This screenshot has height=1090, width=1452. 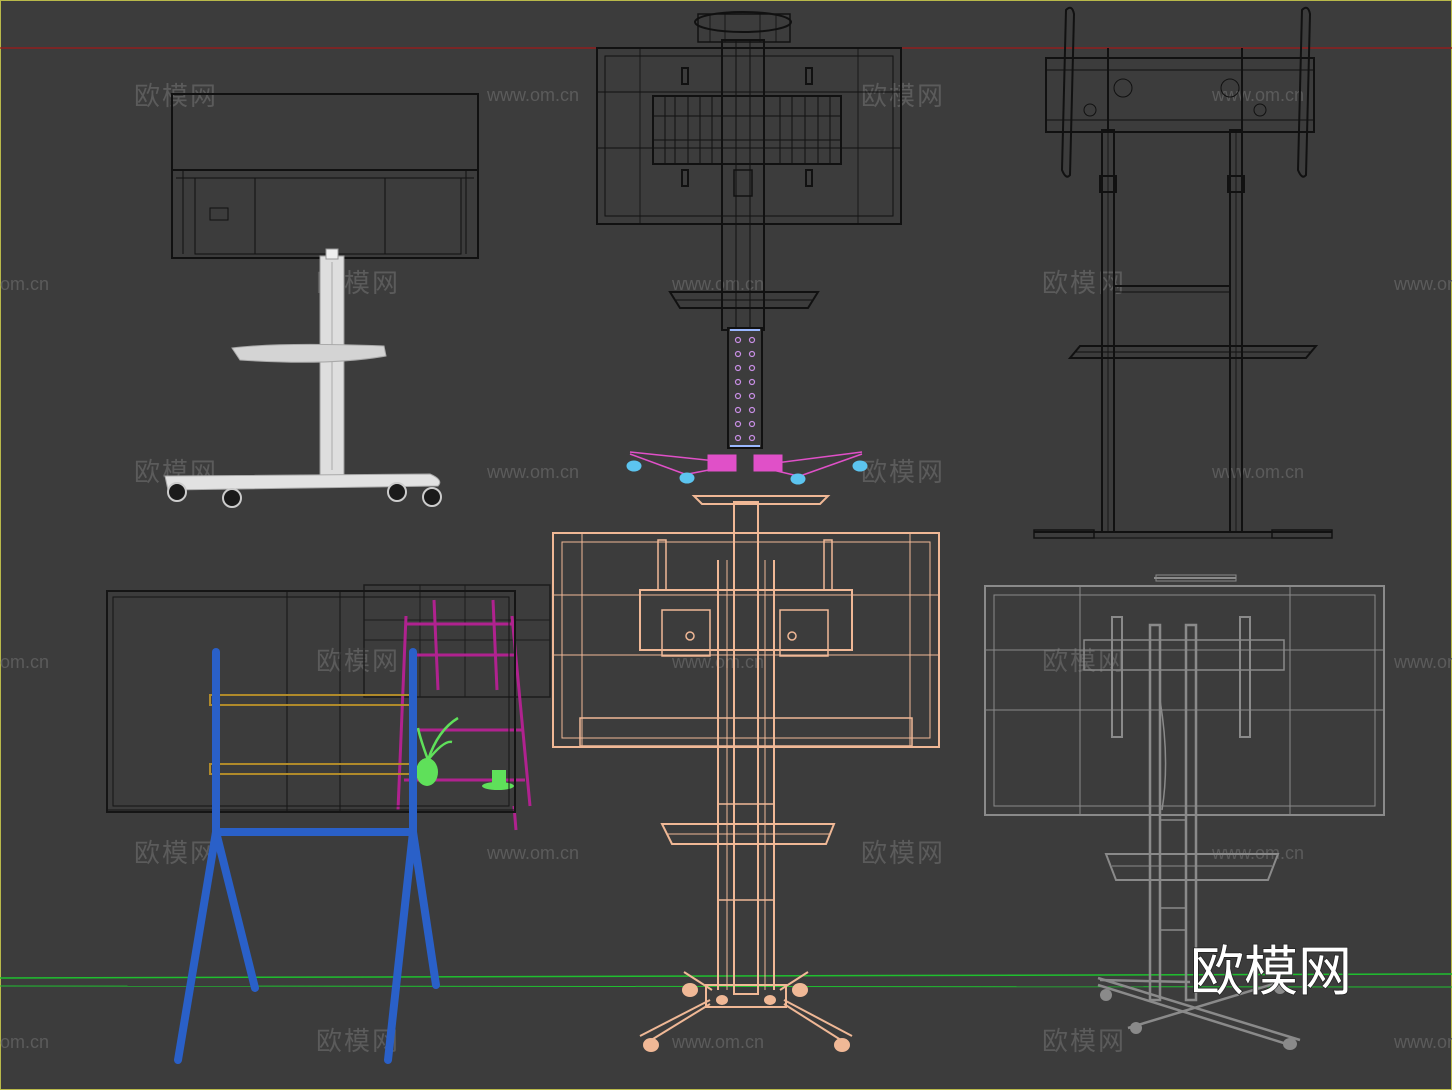 I want to click on brand-logo-watermark: 欧模网, so click(x=1271, y=971).